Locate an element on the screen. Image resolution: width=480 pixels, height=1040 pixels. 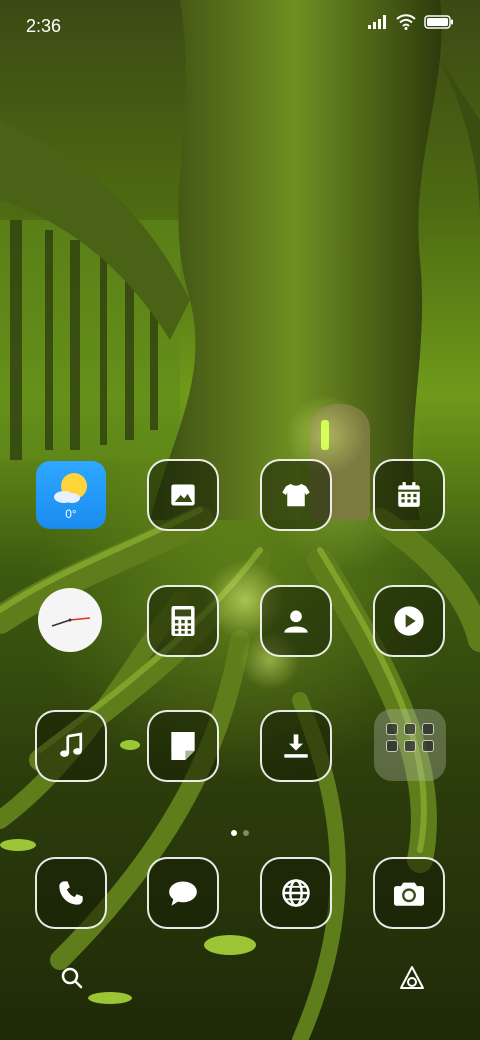
page-dot is located at coordinates (246, 833).